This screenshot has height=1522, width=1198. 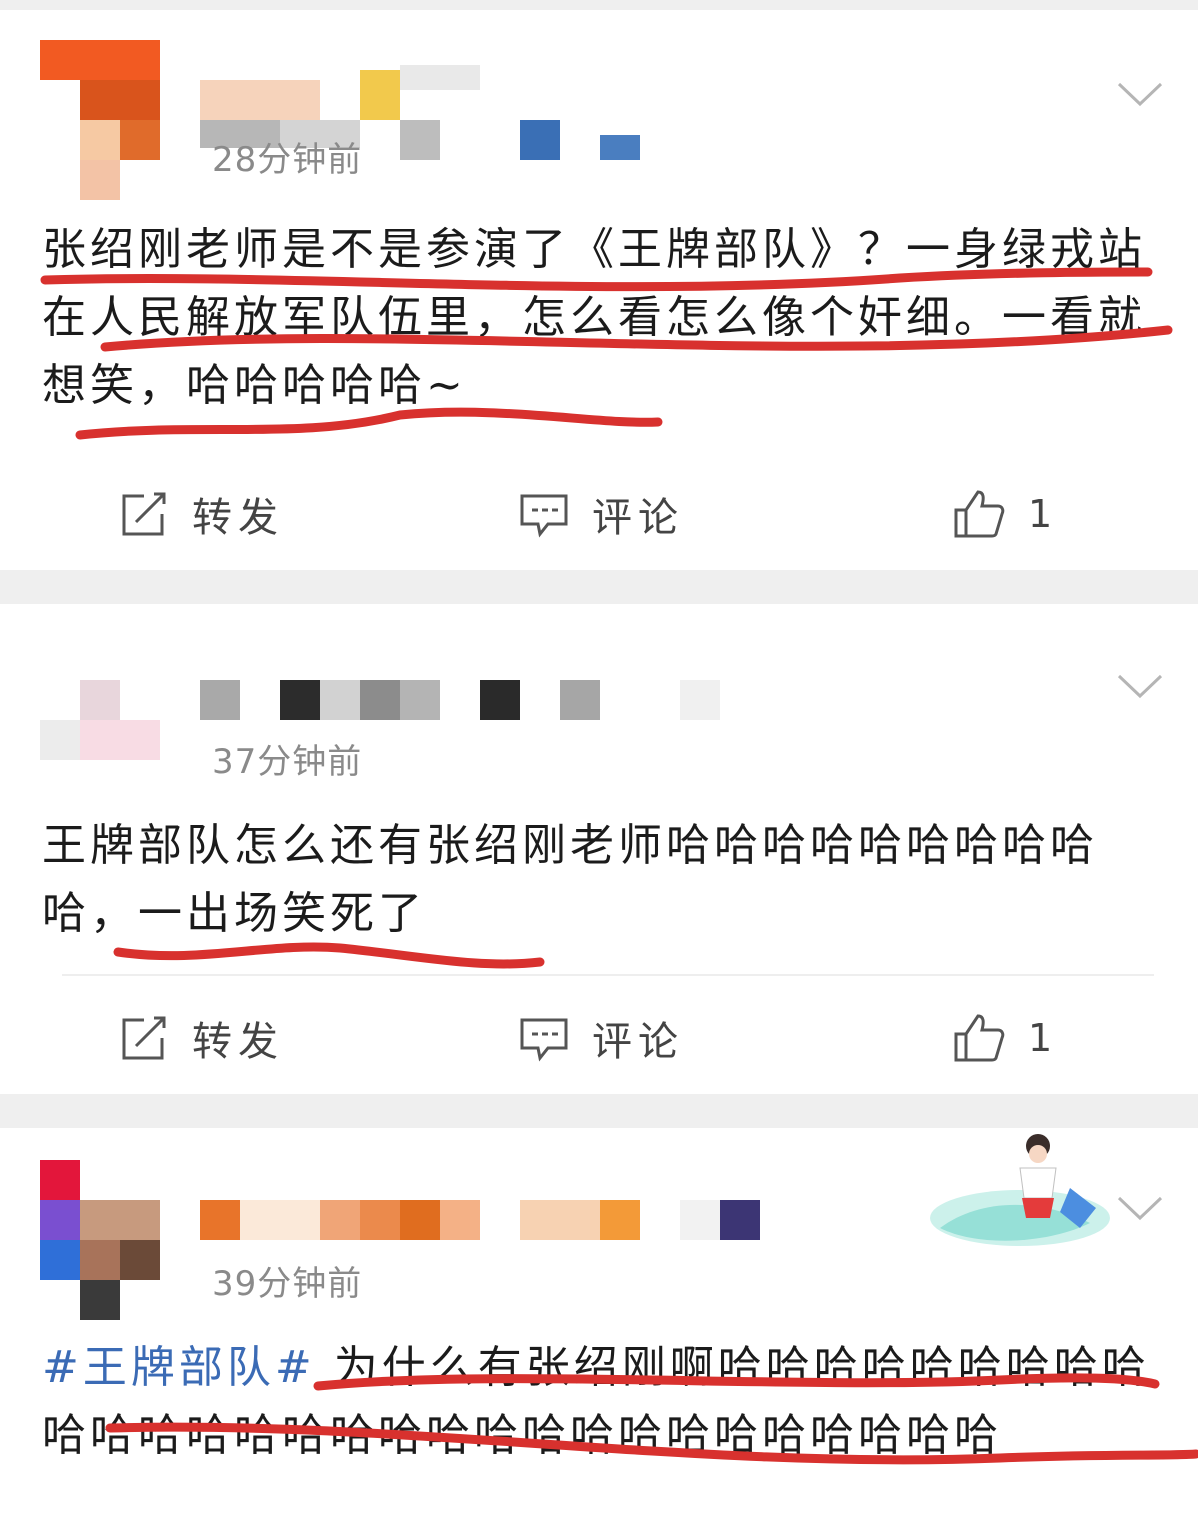 I want to click on post-time: 37分钟前, so click(x=287, y=762).